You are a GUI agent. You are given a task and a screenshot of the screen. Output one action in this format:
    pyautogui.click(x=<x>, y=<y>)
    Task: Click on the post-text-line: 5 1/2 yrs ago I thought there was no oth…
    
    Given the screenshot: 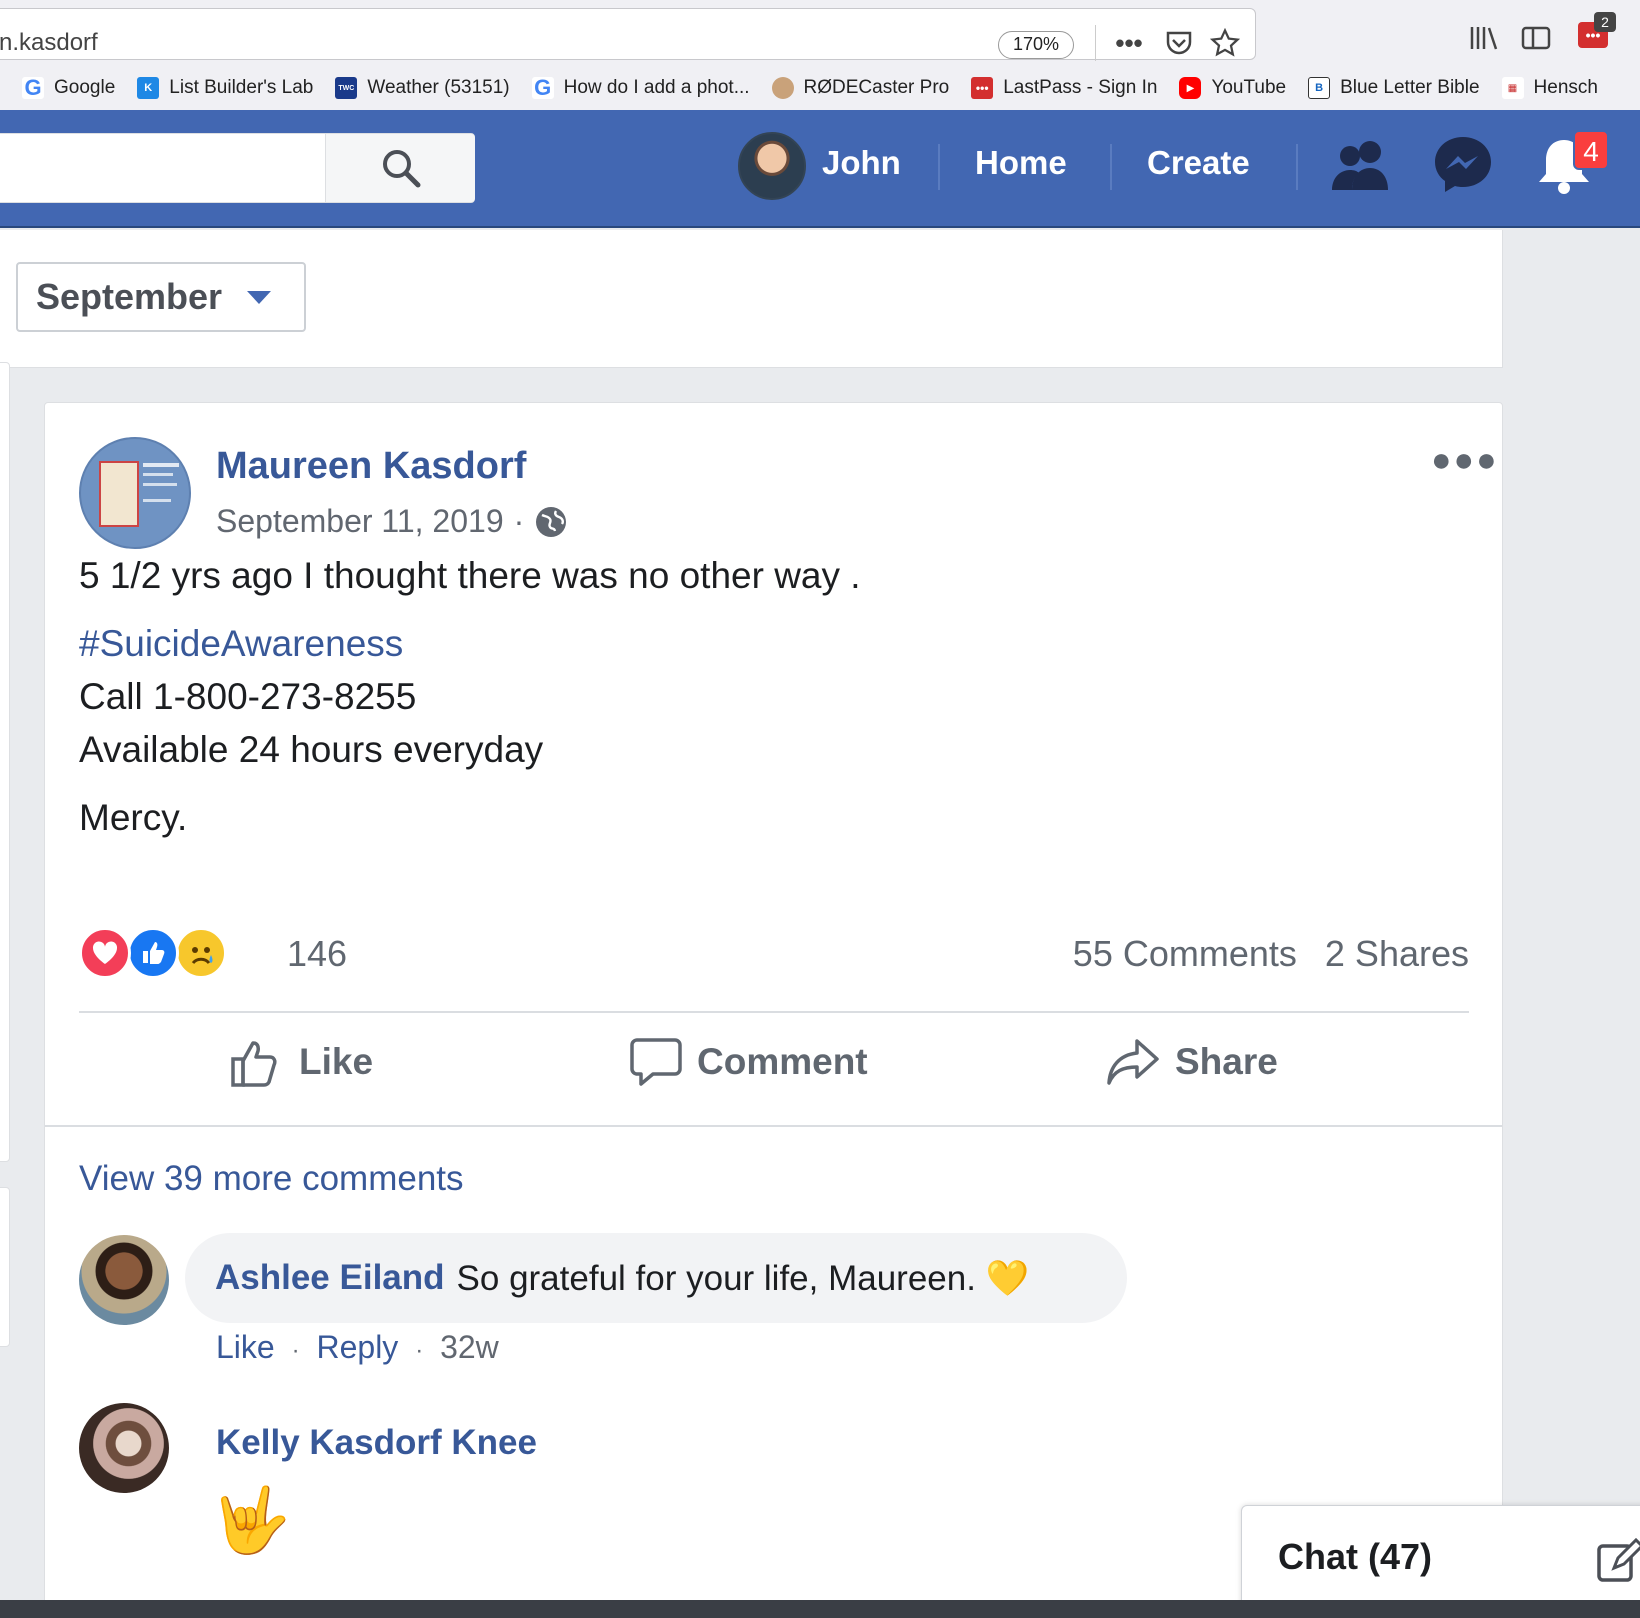 What is the action you would take?
    pyautogui.click(x=470, y=575)
    